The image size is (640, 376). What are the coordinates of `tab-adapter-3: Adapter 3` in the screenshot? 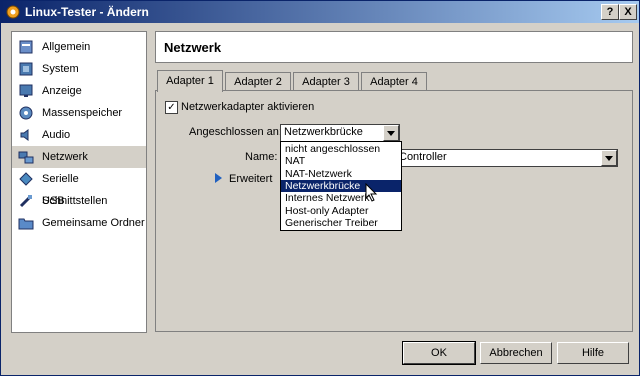 It's located at (326, 81).